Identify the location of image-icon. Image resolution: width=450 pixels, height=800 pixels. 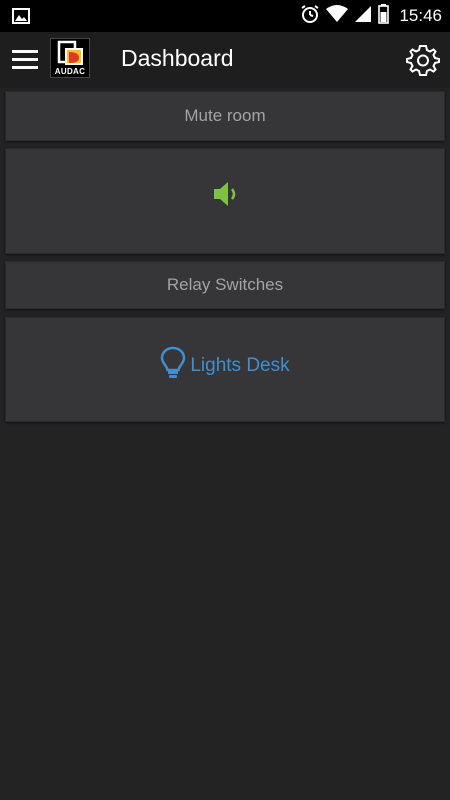
(21, 16).